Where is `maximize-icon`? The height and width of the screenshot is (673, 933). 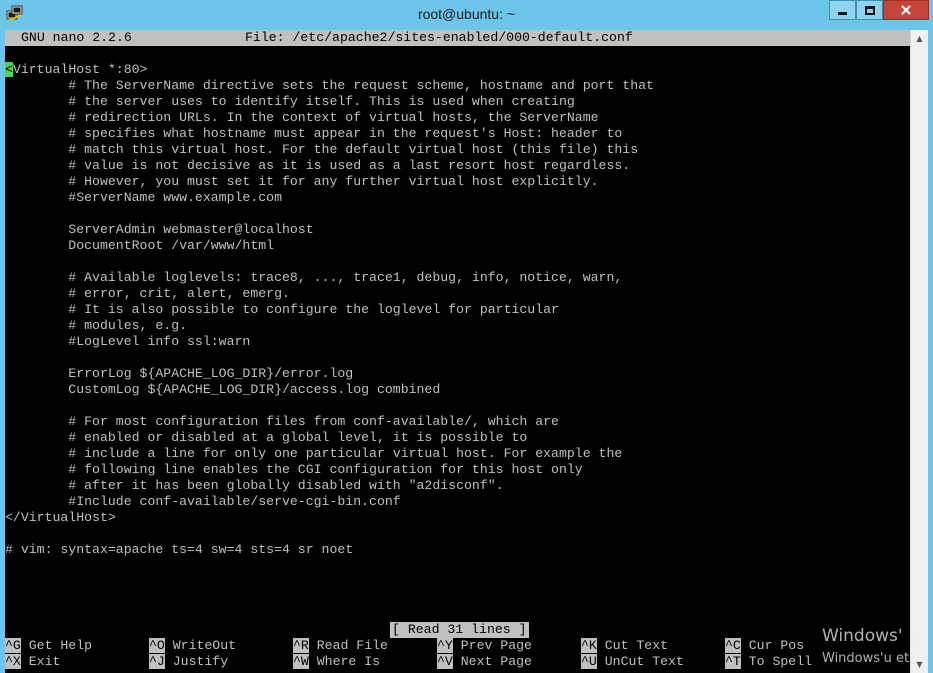 maximize-icon is located at coordinates (869, 10).